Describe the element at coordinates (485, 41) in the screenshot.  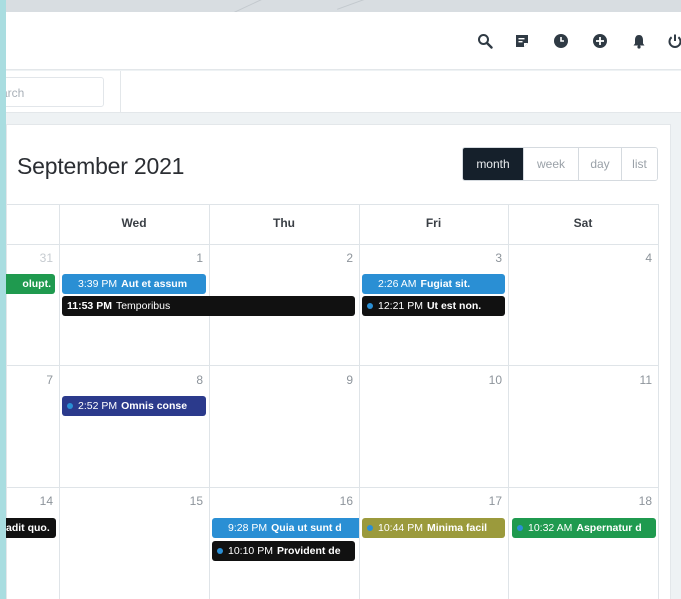
I see `search-icon` at that location.